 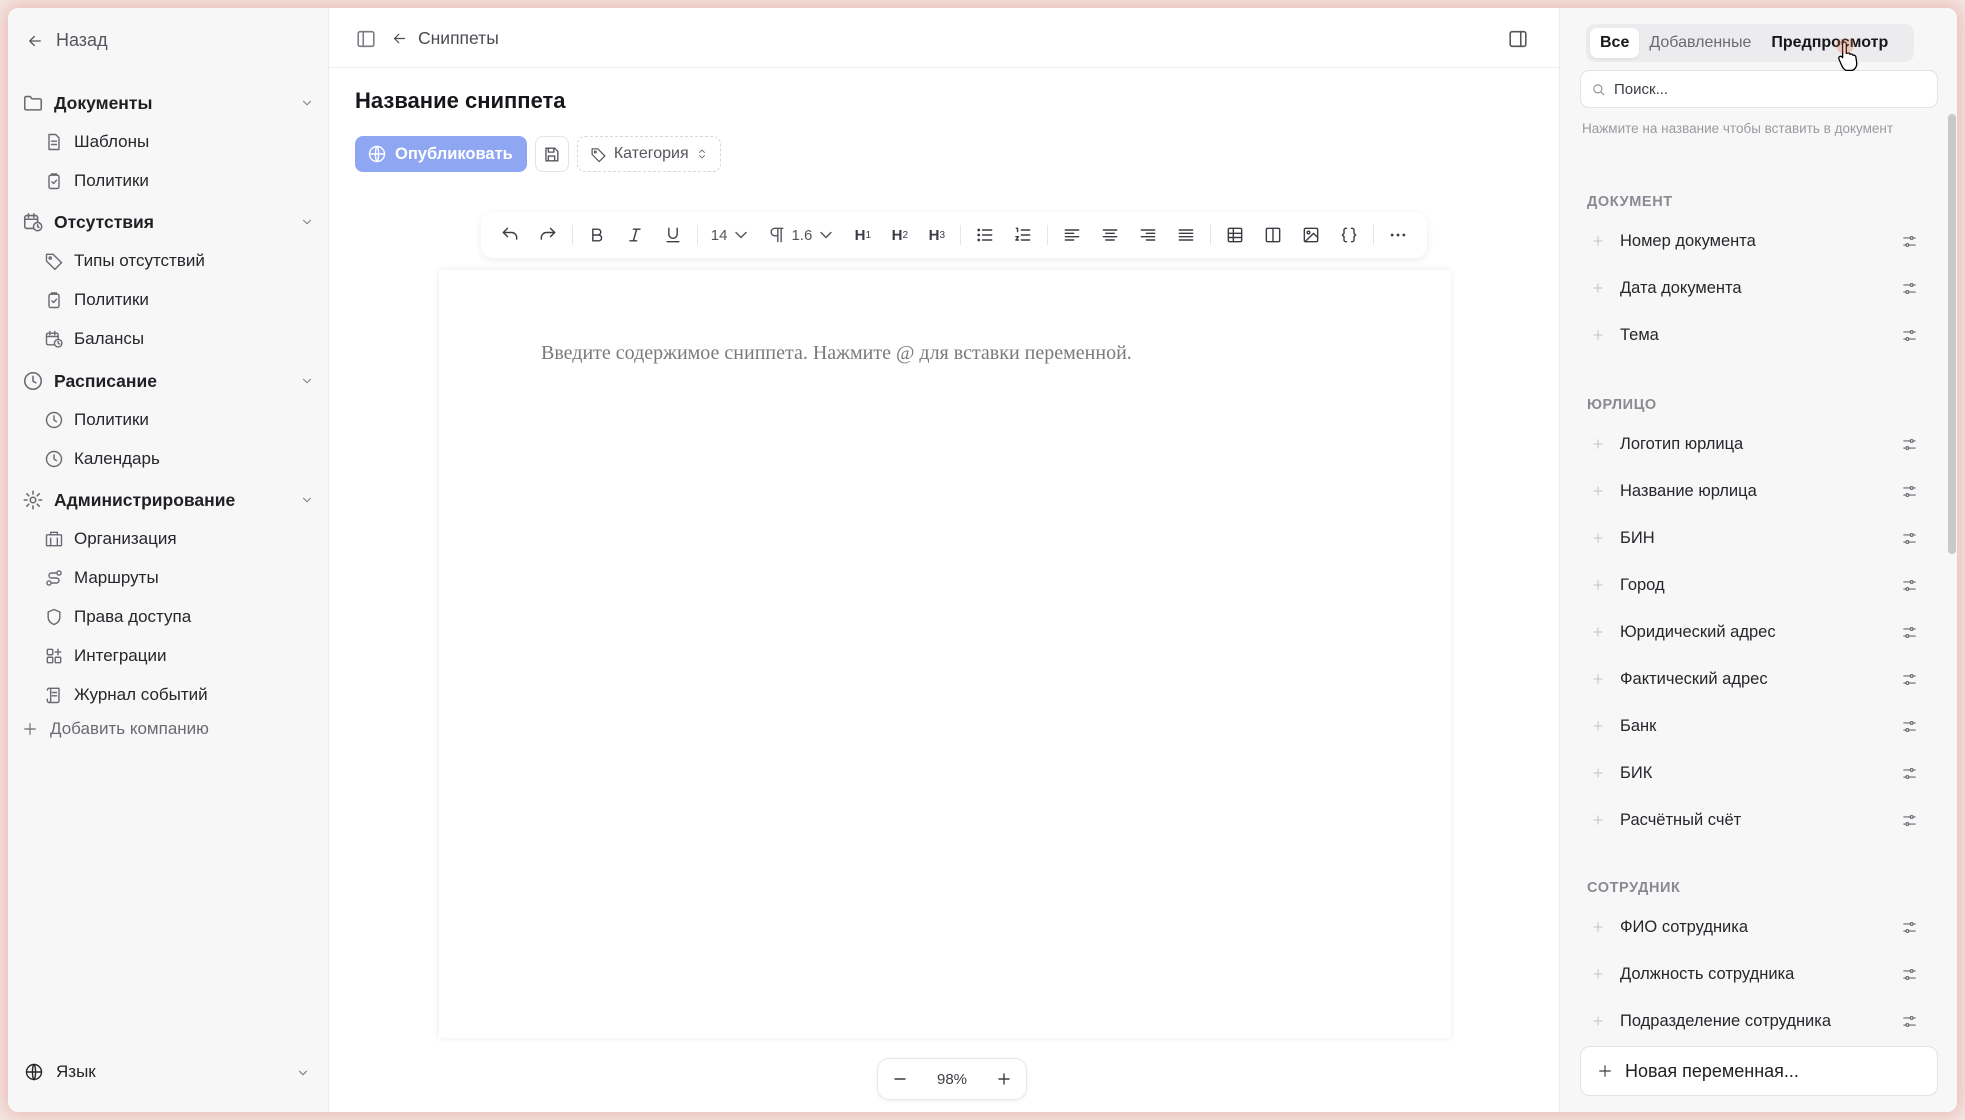 I want to click on sidebar-item-schedule-policies: Политики, so click(x=179, y=420).